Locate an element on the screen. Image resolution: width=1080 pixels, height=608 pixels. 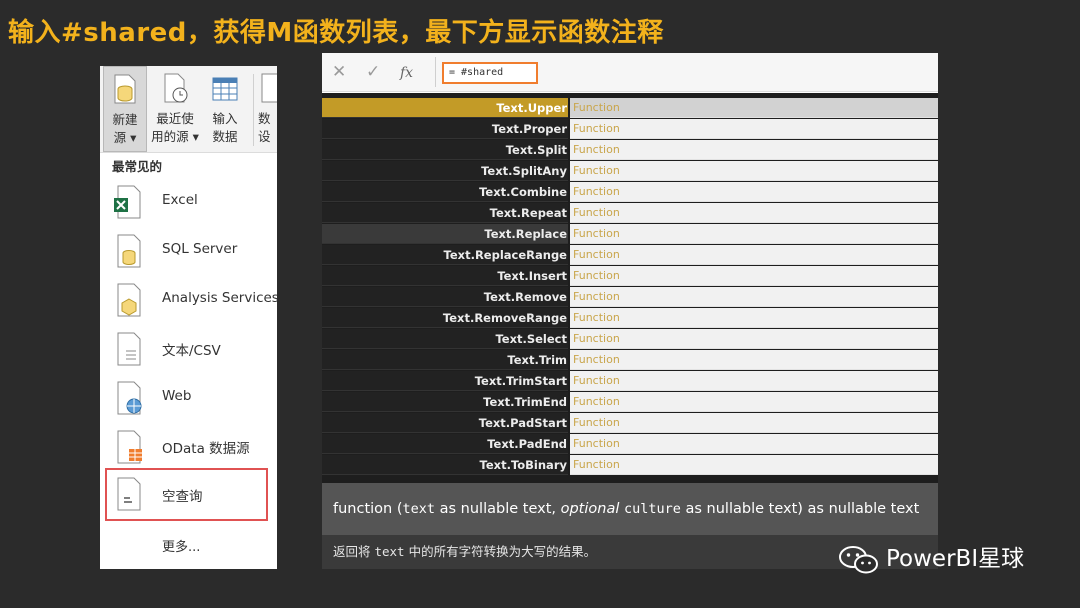
description-part2: 中的所有字符转换为大写的结果。 is located at coordinates (500, 551).